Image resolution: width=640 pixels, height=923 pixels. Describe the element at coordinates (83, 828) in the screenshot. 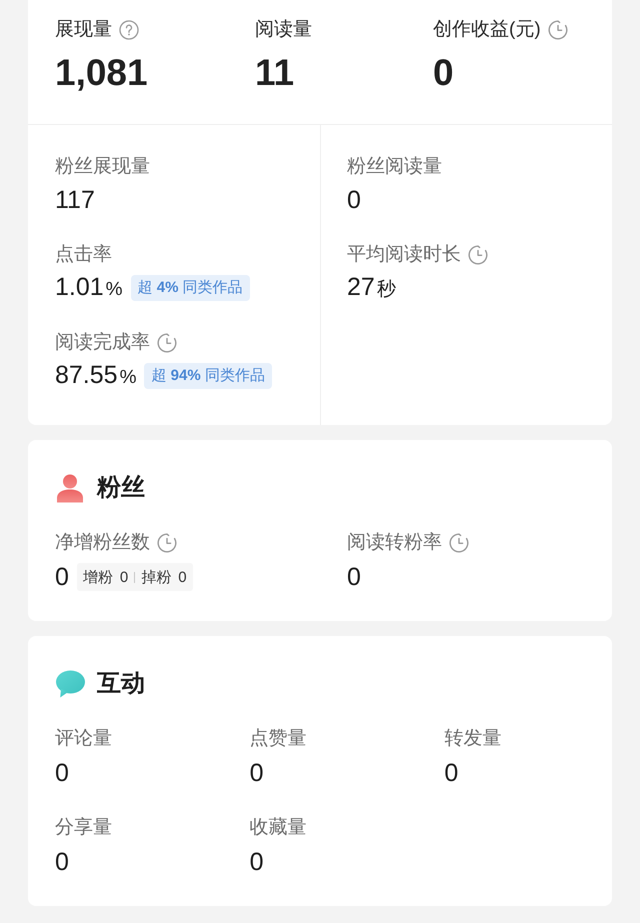

I see `metric-label: 分享量` at that location.